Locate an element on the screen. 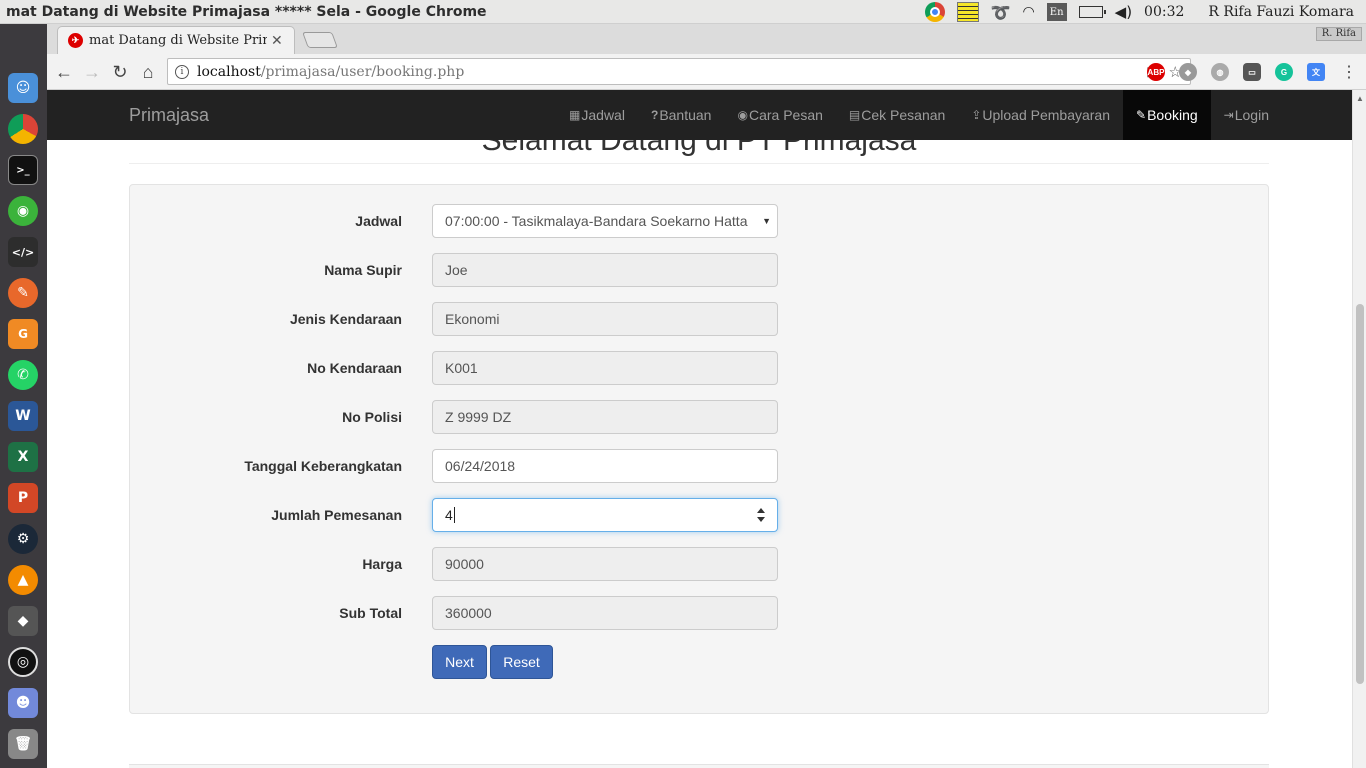 This screenshot has height=768, width=1366. battery-icon is located at coordinates (1092, 12).